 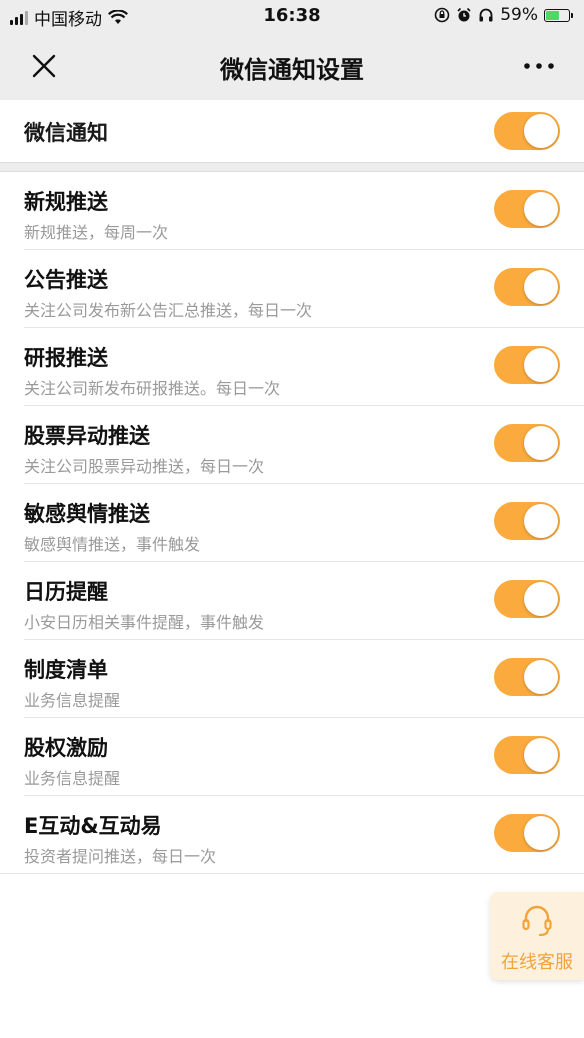 I want to click on headset-icon, so click(x=537, y=921).